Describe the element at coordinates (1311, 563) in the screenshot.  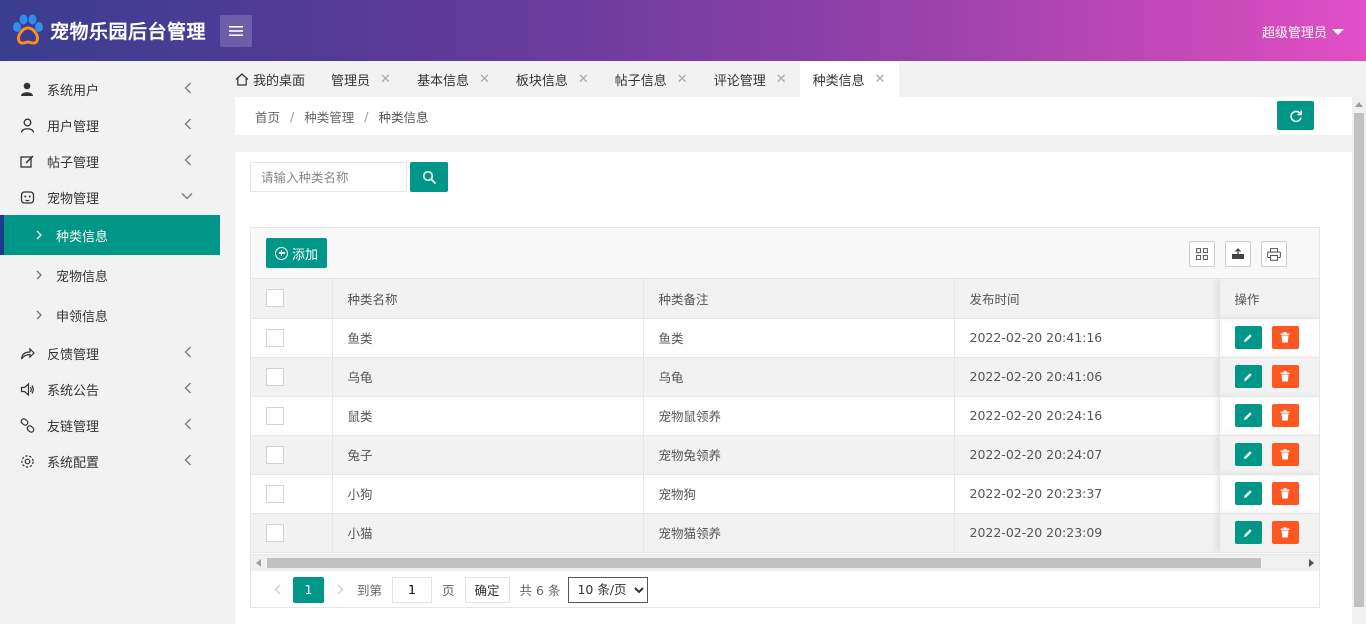
I see `scroll-right-icon` at that location.